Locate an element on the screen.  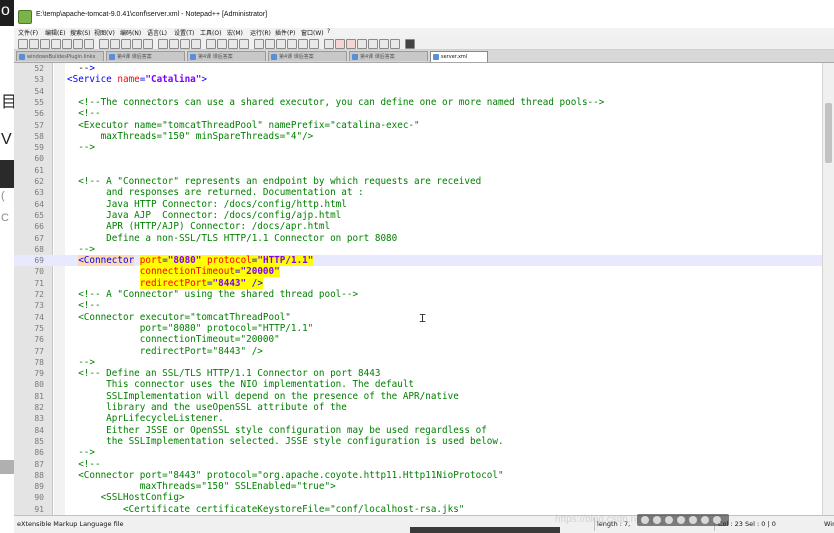
code-line: 59 --> is located at coordinates (418, 147).